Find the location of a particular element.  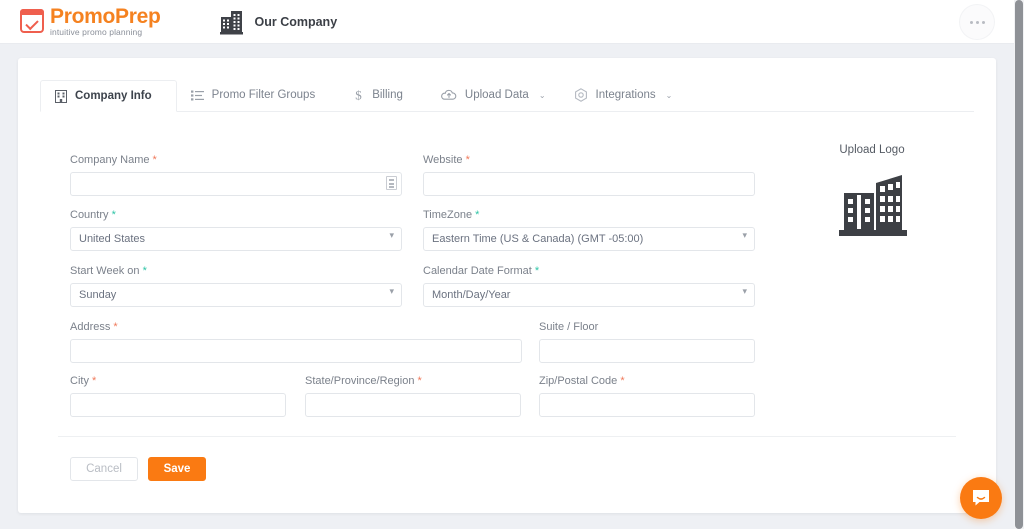

field-group-suite-floor: Suite / Floor is located at coordinates (647, 342).